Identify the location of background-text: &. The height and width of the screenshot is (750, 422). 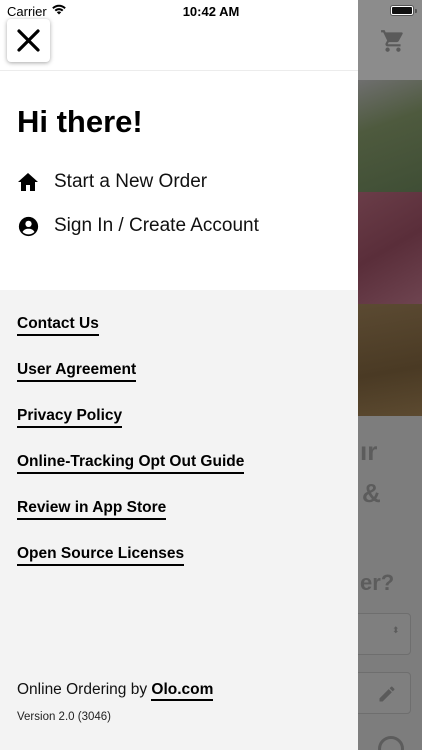
(371, 493).